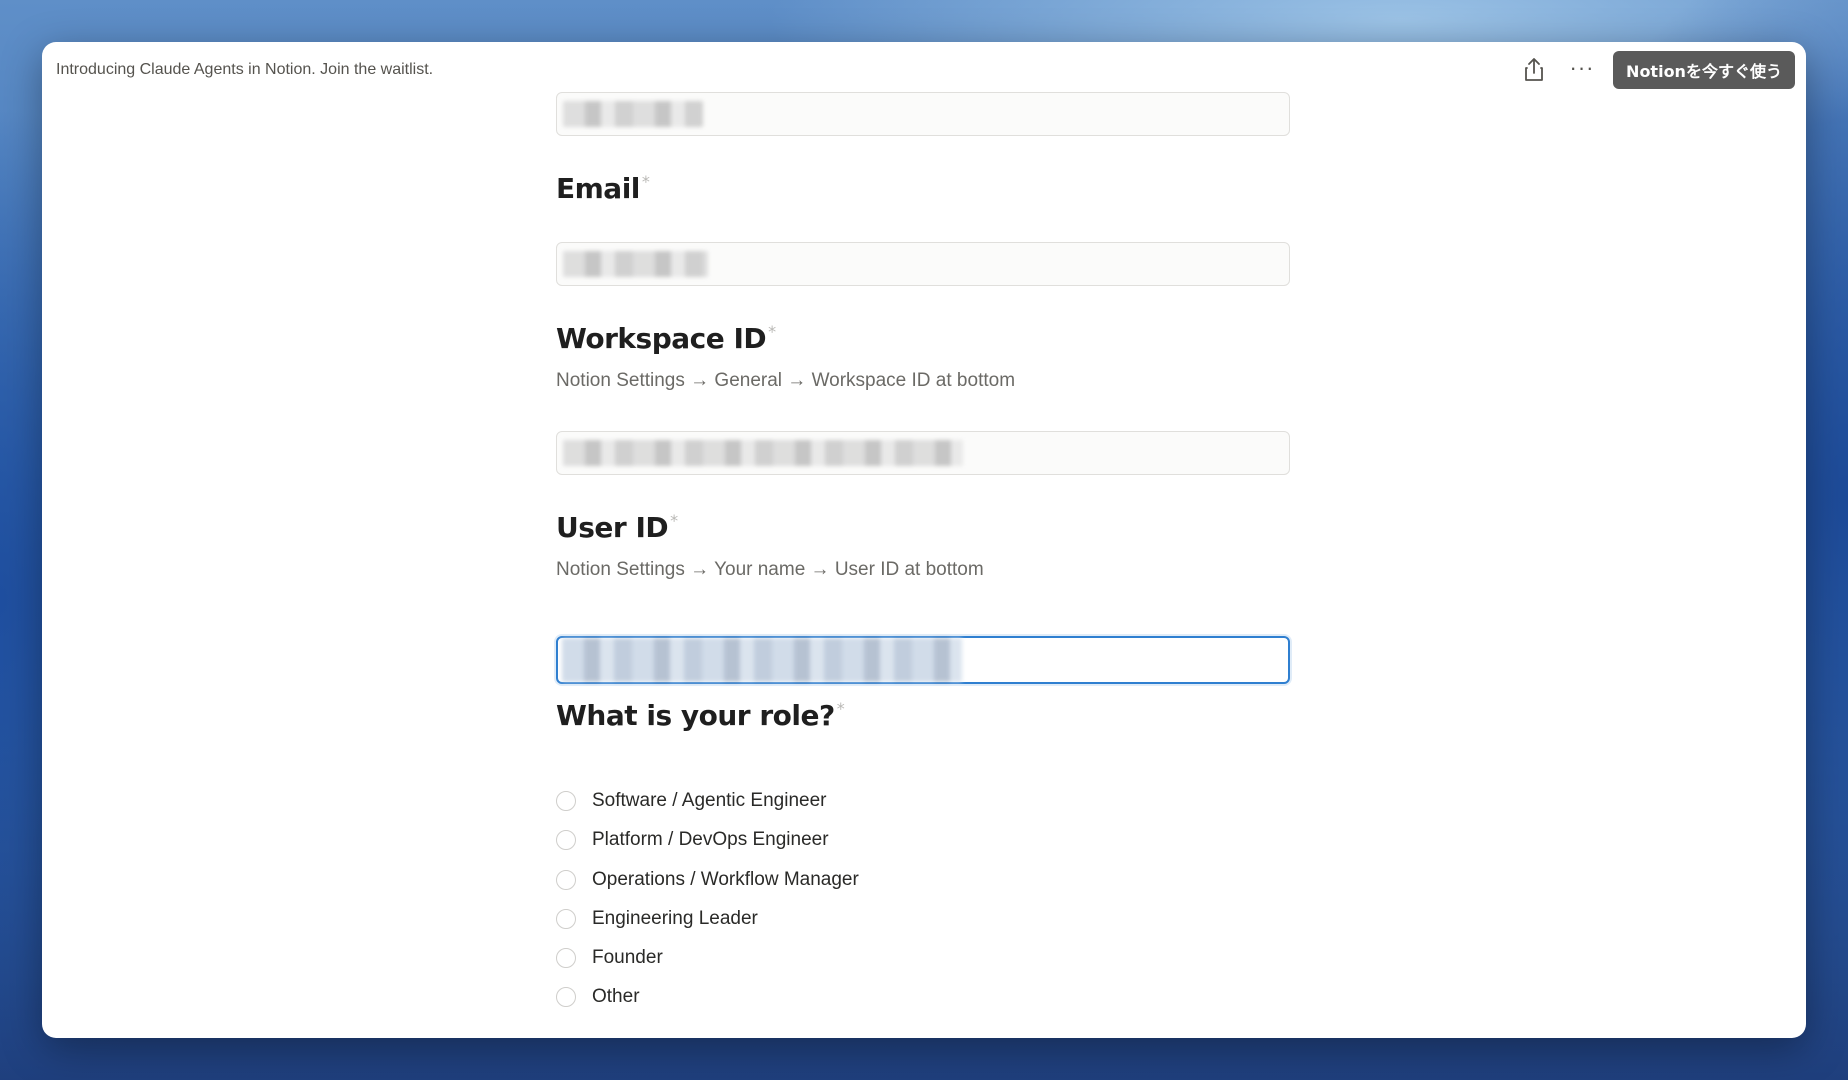 The width and height of the screenshot is (1848, 1080). What do you see at coordinates (1534, 70) in the screenshot?
I see `share-icon` at bounding box center [1534, 70].